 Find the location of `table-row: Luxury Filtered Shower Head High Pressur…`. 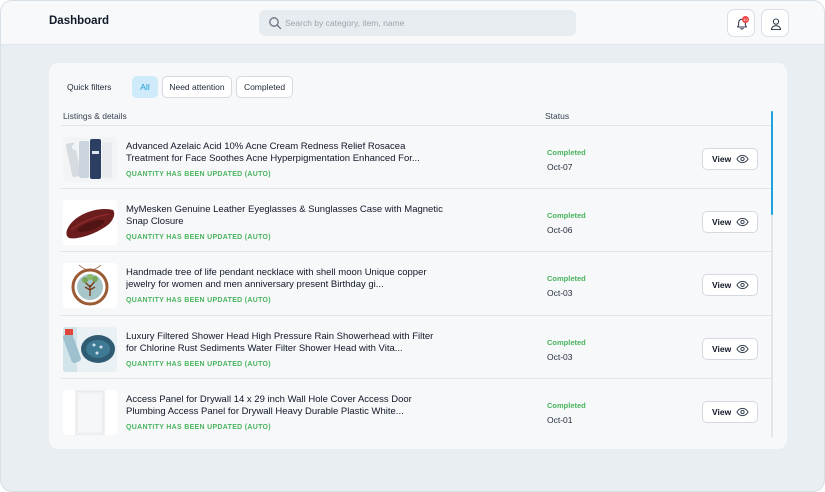

table-row: Luxury Filtered Shower Head High Pressur… is located at coordinates (416, 347).